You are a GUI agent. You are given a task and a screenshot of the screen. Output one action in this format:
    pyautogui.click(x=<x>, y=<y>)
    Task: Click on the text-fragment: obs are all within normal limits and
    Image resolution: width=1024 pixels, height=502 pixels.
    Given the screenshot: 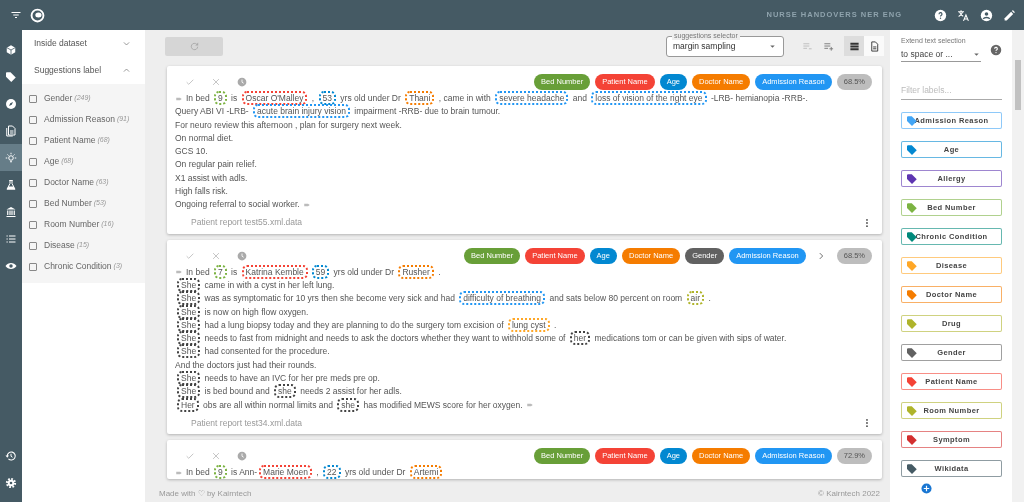 What is the action you would take?
    pyautogui.click(x=268, y=404)
    